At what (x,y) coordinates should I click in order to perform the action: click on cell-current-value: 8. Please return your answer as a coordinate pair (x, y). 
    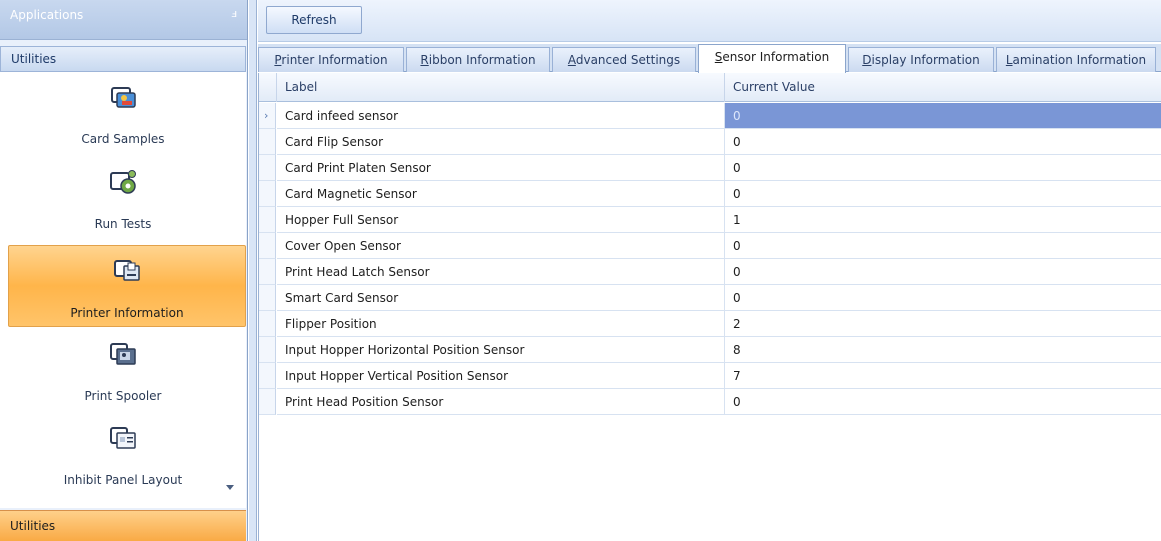
    Looking at the image, I should click on (943, 350).